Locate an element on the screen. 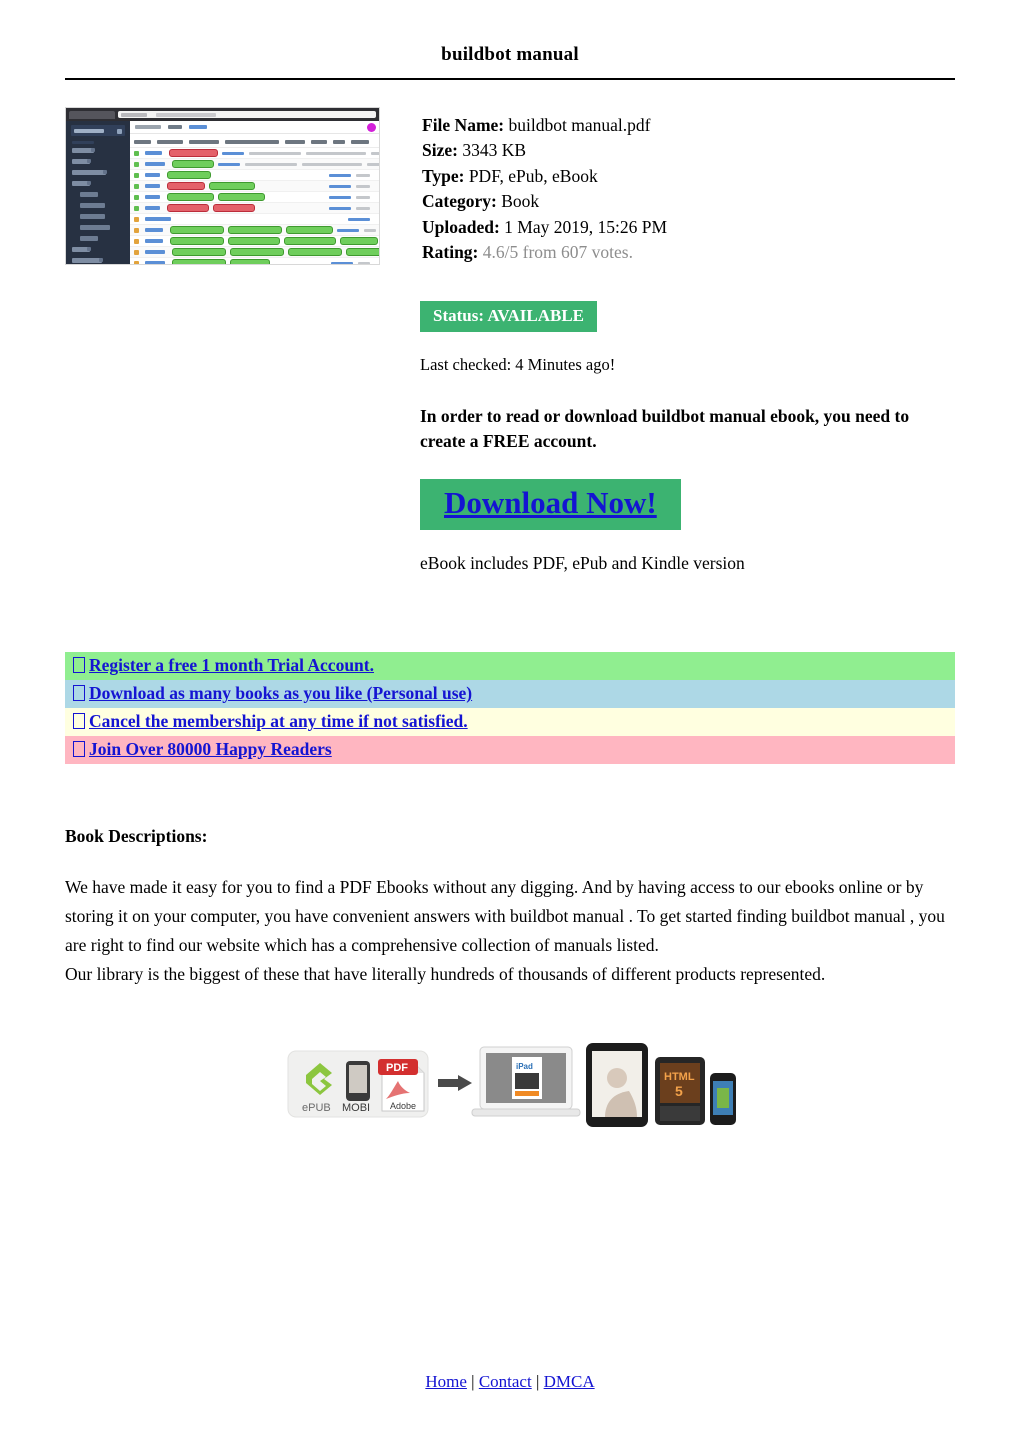  size-label: Size: is located at coordinates (440, 150).